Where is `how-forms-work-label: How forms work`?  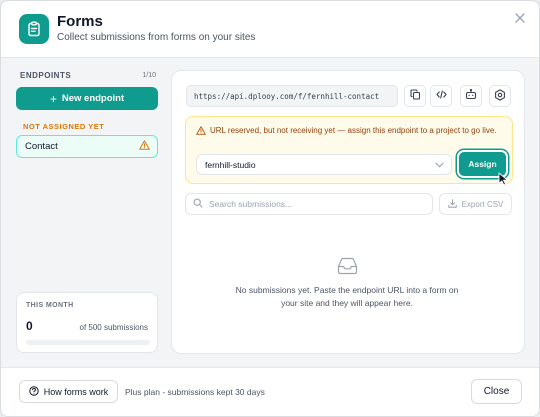 how-forms-work-label: How forms work is located at coordinates (76, 391).